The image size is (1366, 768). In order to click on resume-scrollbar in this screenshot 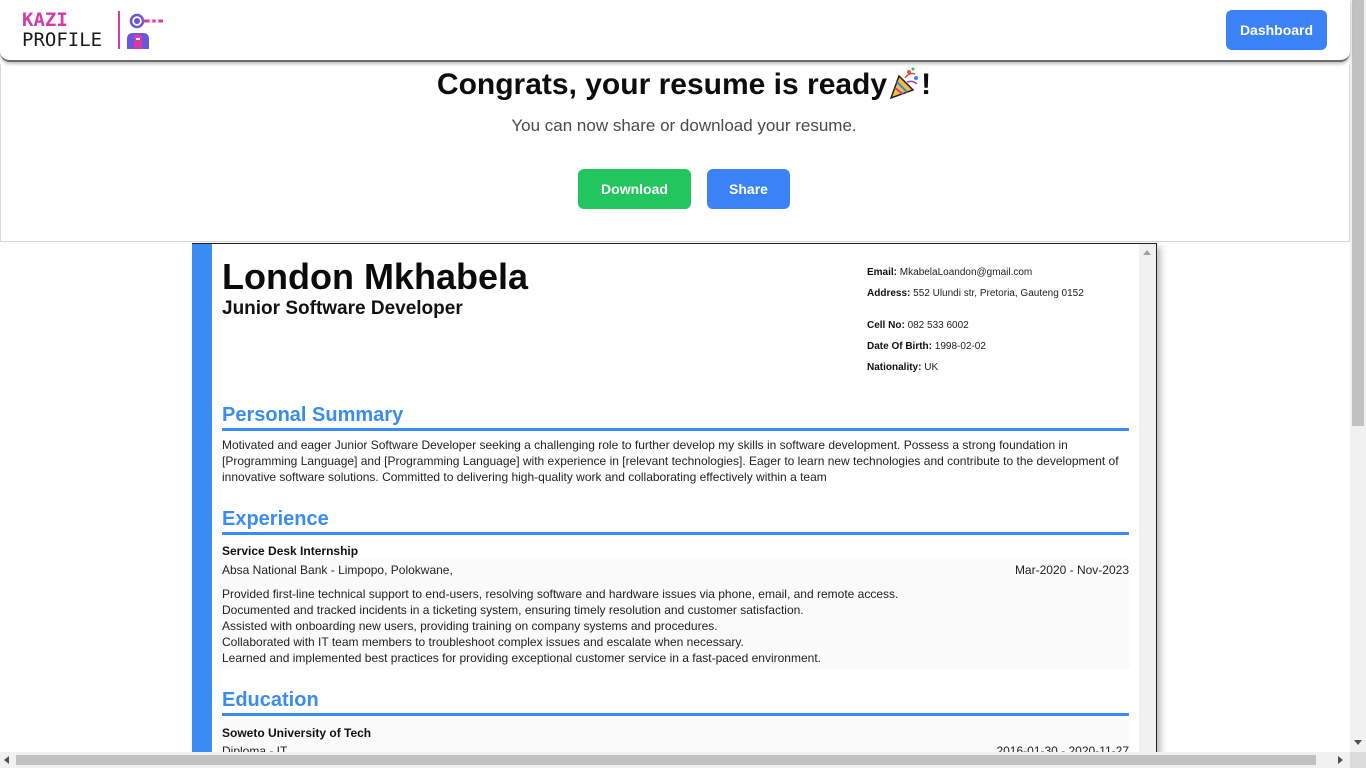, I will do `click(1147, 498)`.